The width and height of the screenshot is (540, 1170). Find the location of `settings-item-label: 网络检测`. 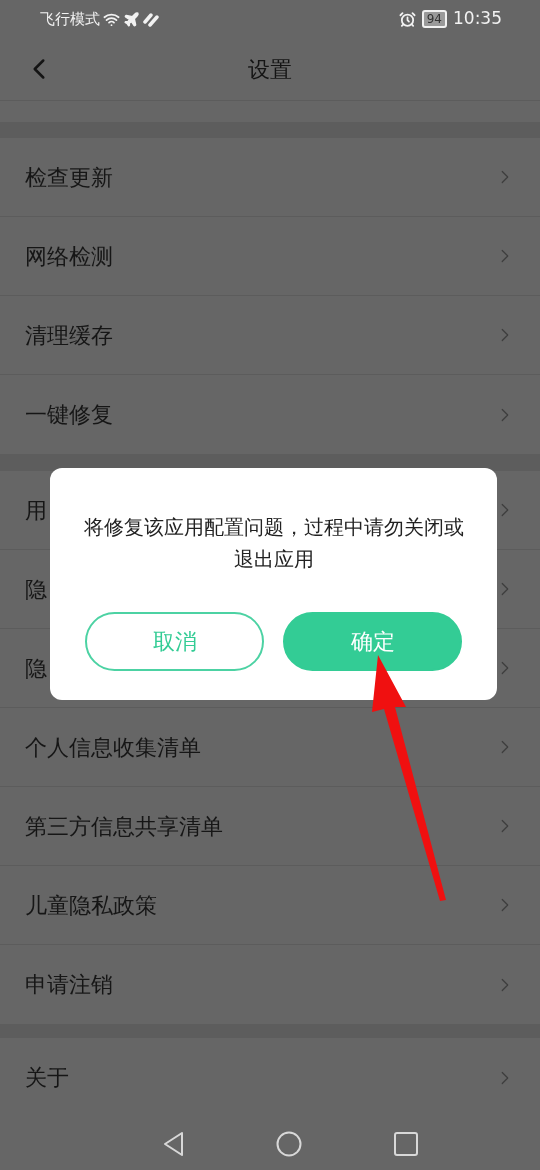

settings-item-label: 网络检测 is located at coordinates (69, 256).